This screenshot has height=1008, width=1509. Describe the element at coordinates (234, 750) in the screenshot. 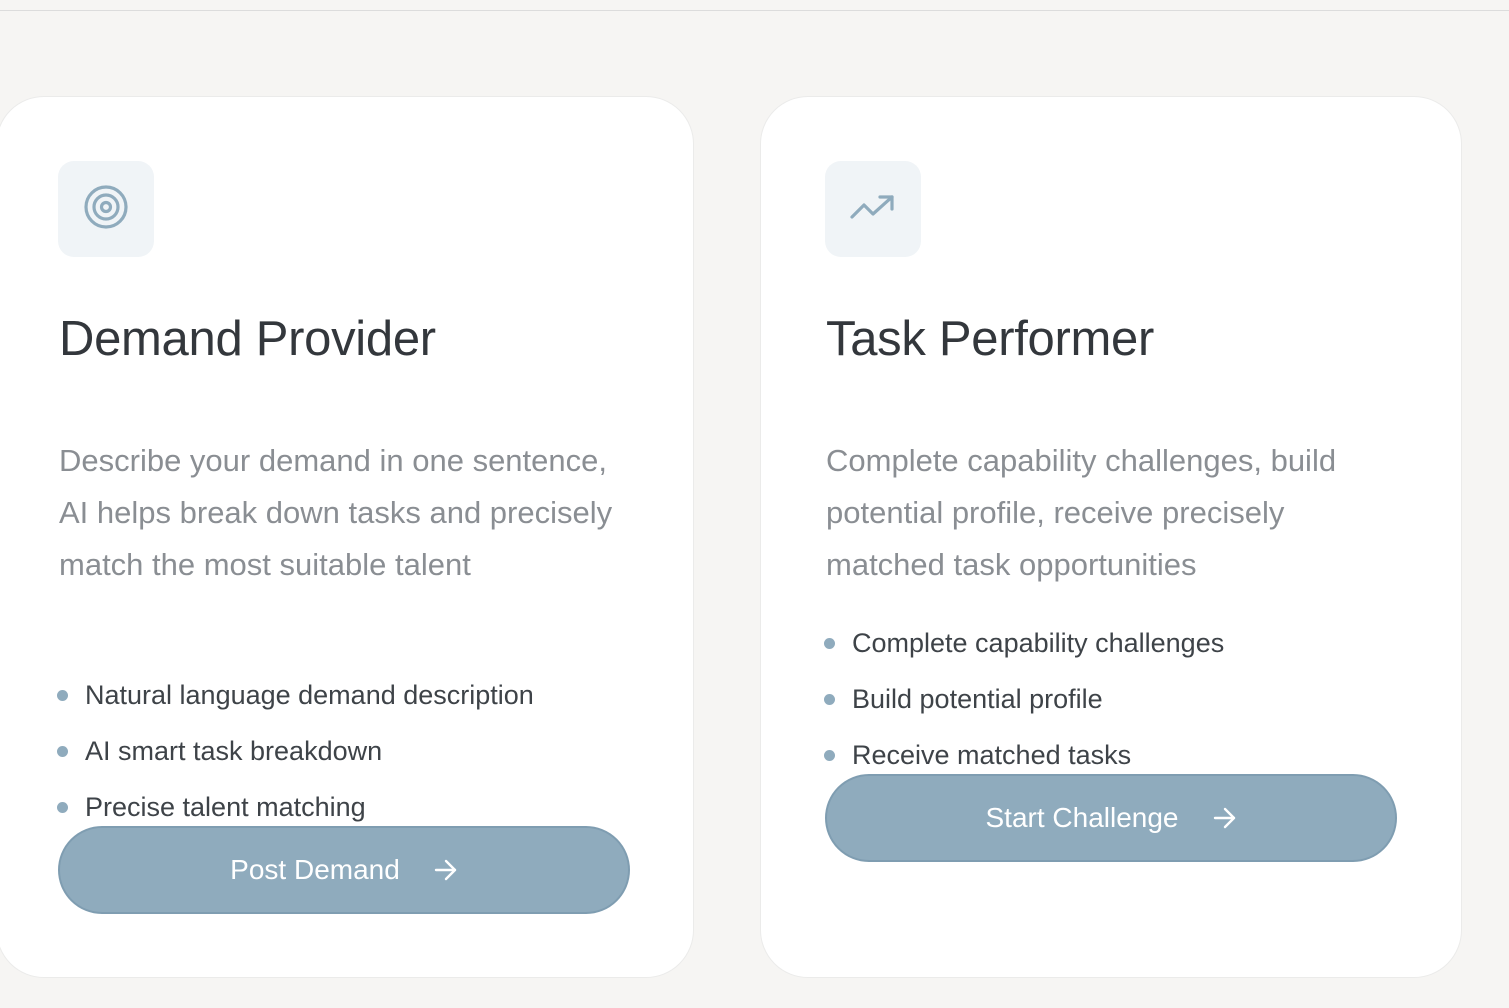

I see `feature-label: AI smart task breakdown` at that location.